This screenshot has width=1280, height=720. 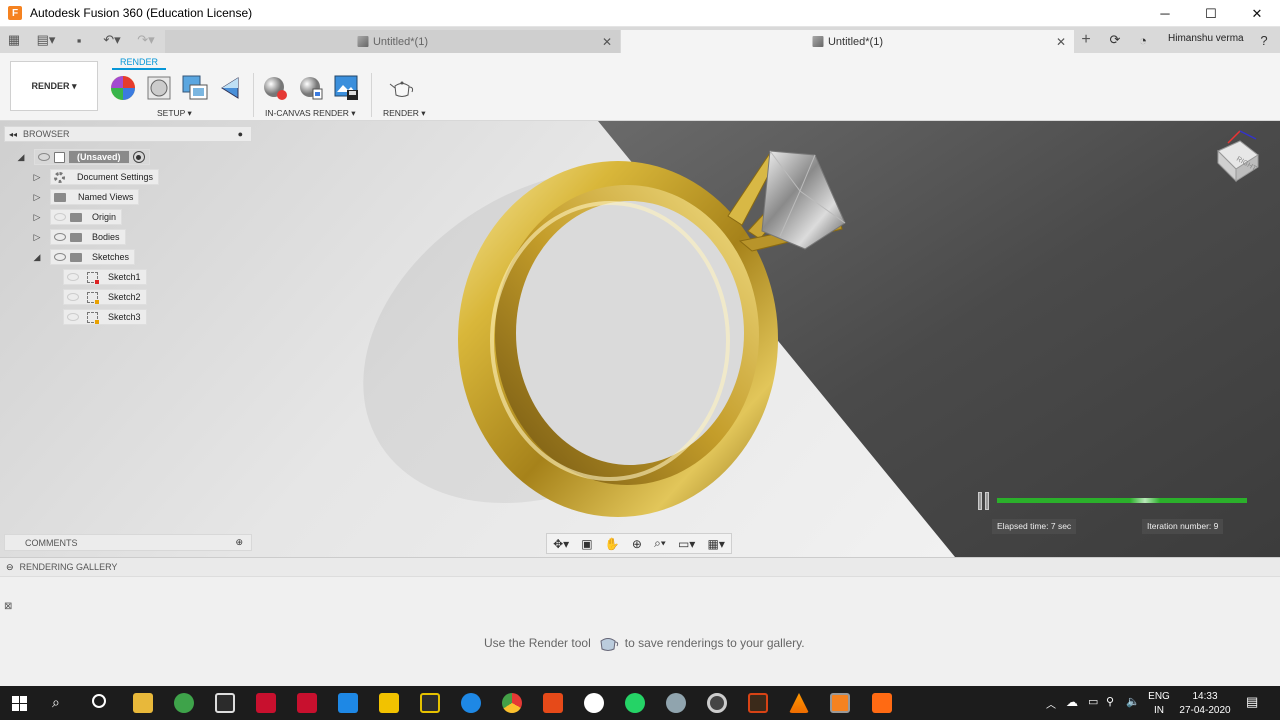 I want to click on help-icon: ?, so click(x=1264, y=40).